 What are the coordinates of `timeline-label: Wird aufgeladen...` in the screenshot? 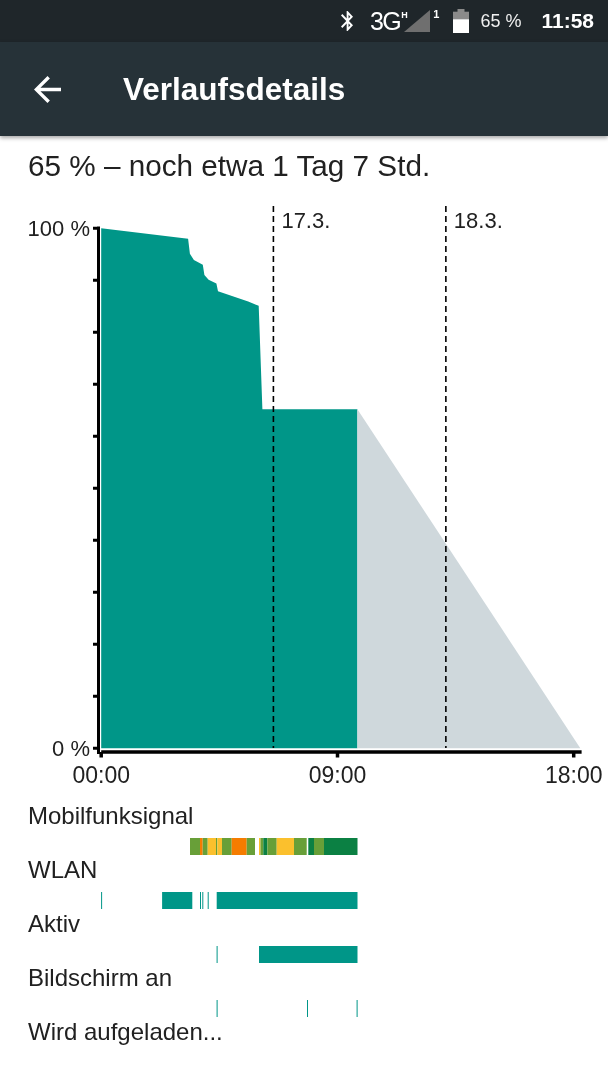 It's located at (125, 1032).